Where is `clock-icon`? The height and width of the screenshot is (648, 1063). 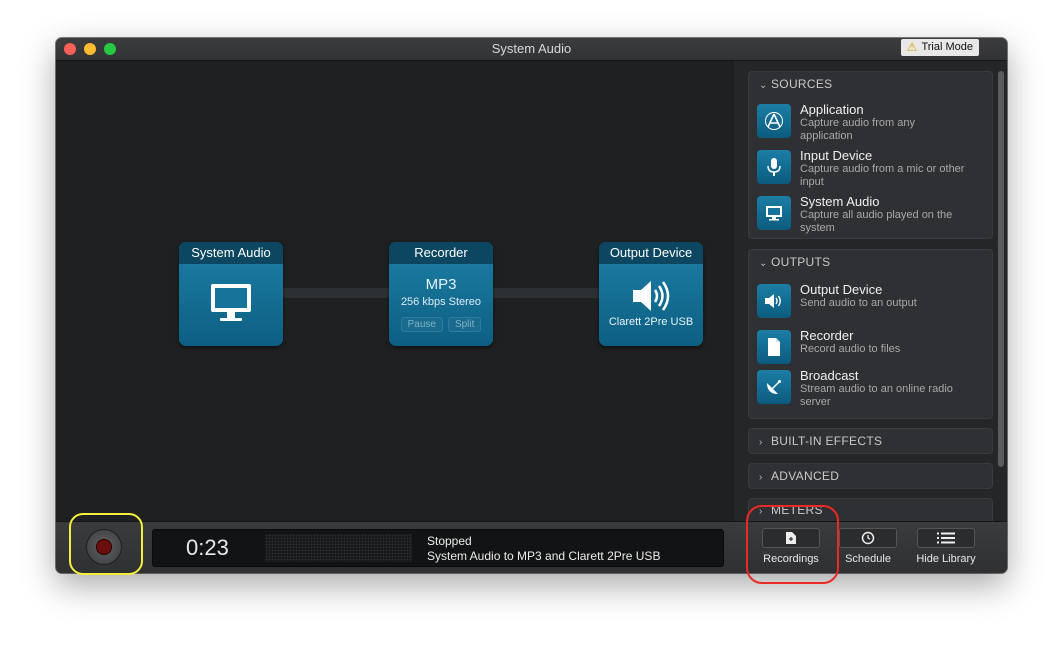
clock-icon is located at coordinates (868, 538).